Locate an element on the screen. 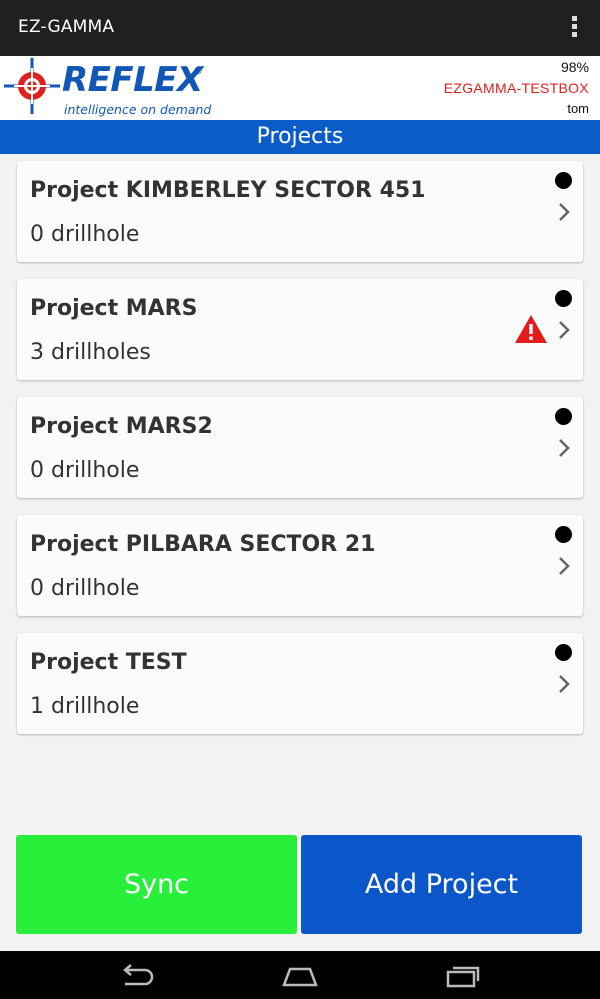  home-icon is located at coordinates (300, 976).